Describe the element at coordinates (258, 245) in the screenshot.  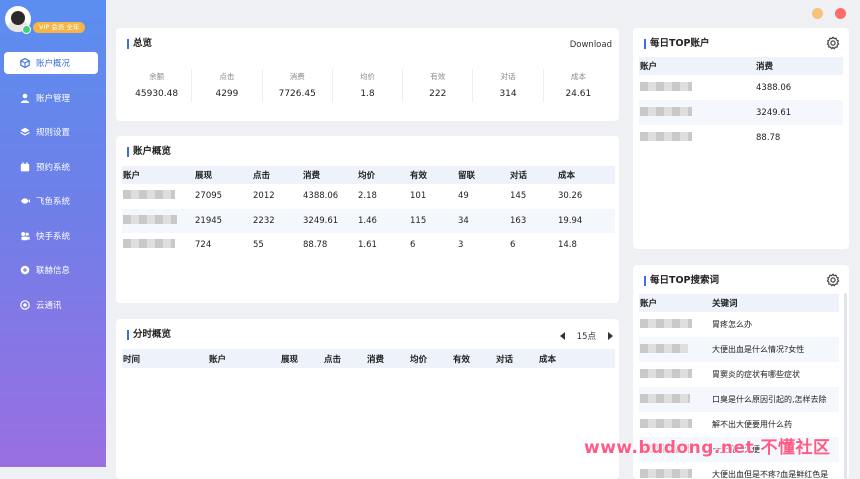
I see `table-cell: 55` at that location.